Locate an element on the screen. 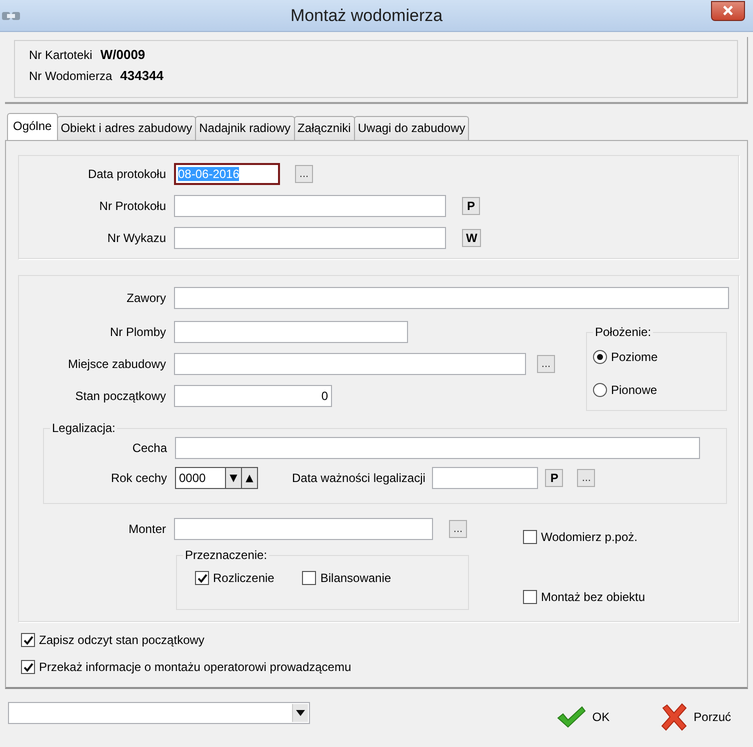 This screenshot has height=747, width=753. field-label: Zawory is located at coordinates (146, 298).